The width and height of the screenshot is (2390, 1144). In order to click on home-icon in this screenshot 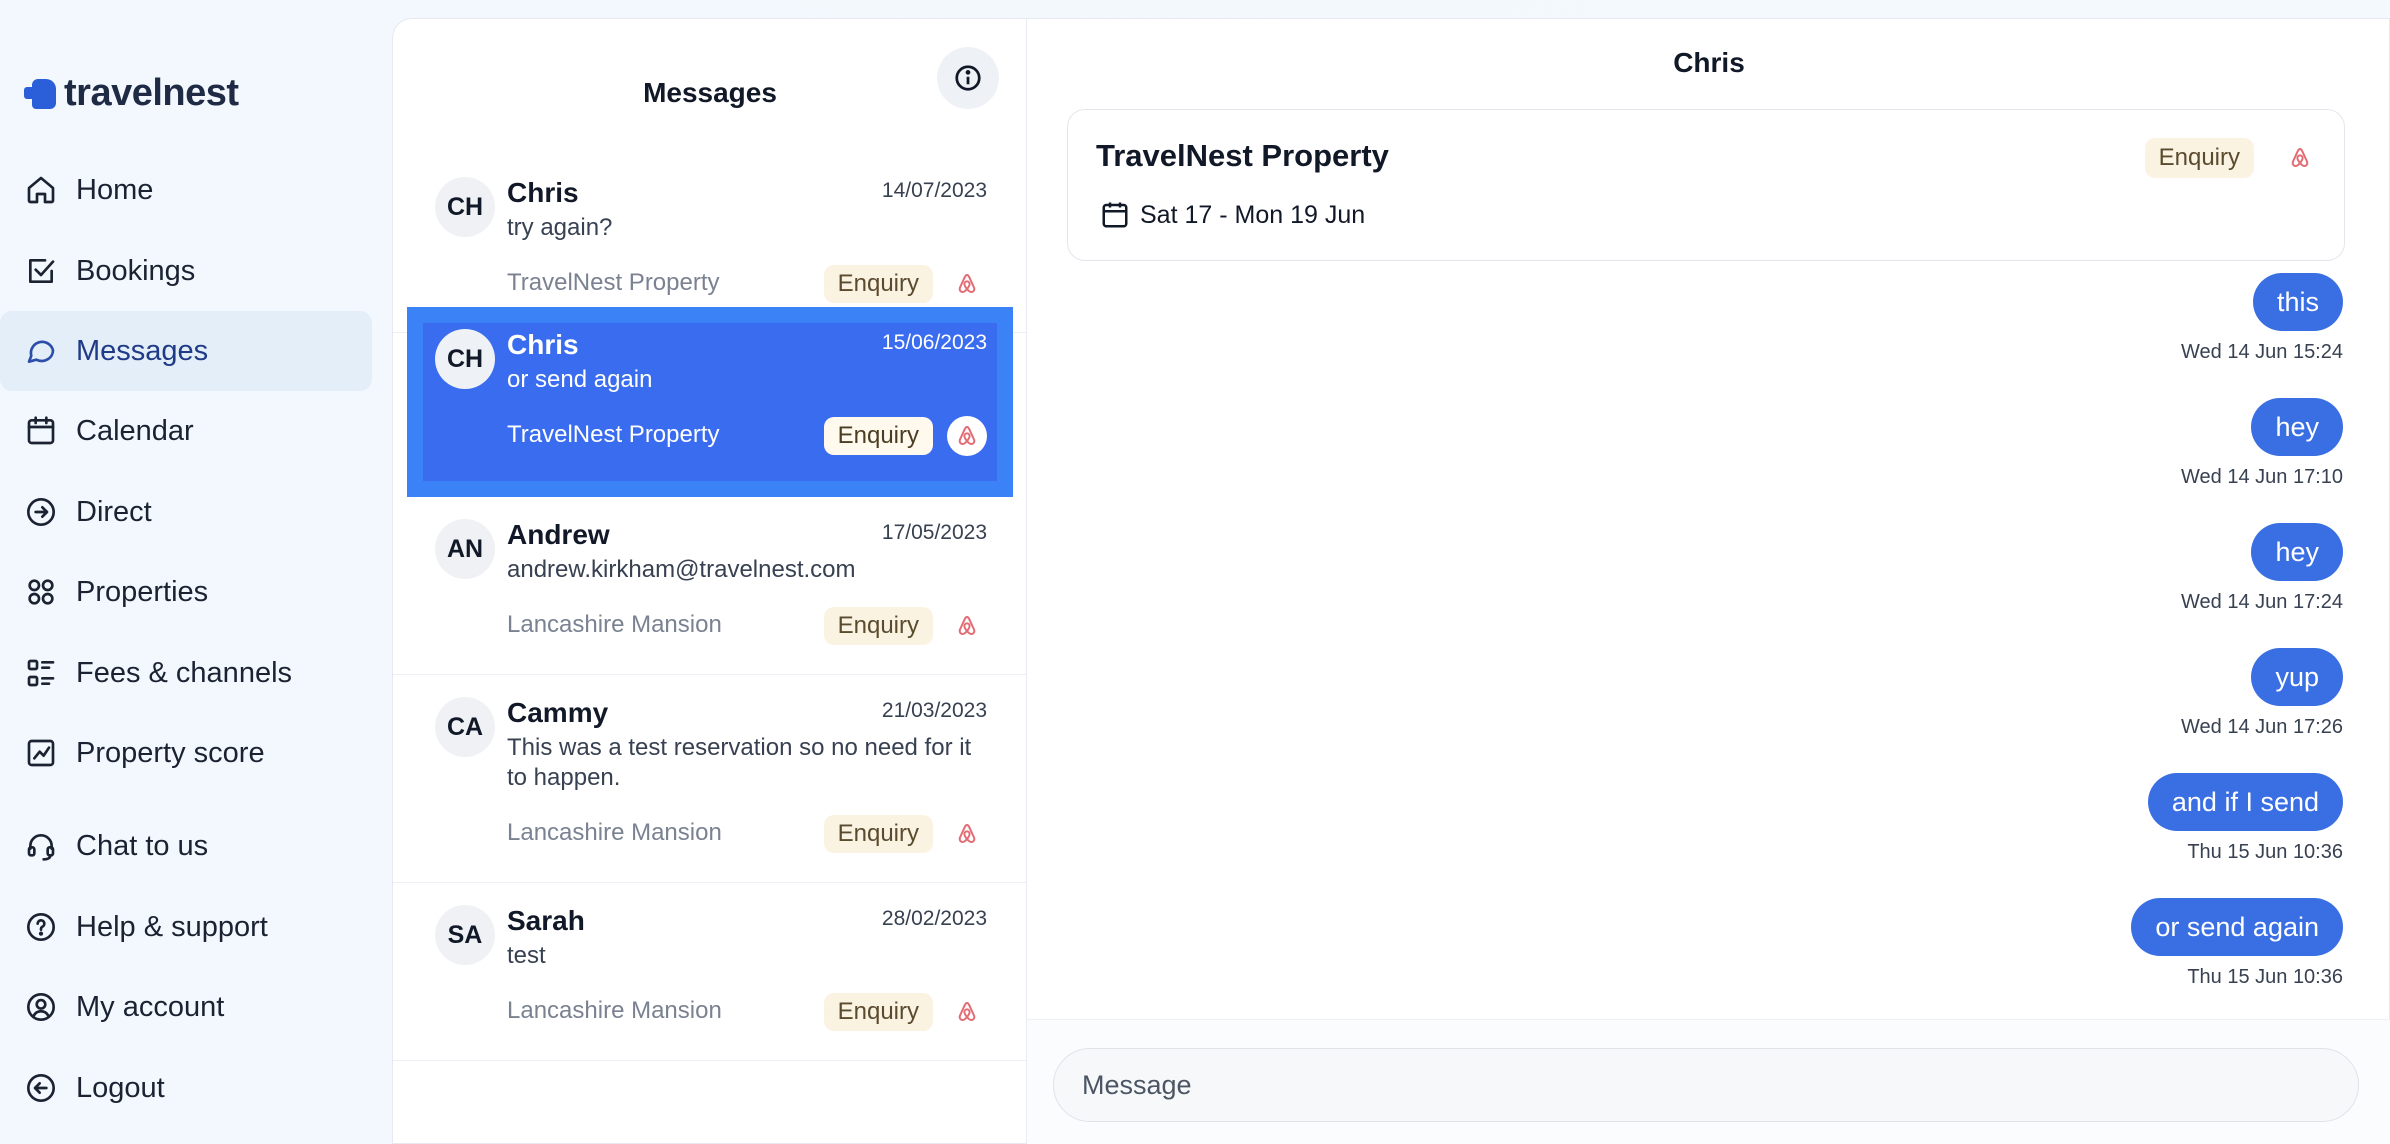, I will do `click(41, 190)`.